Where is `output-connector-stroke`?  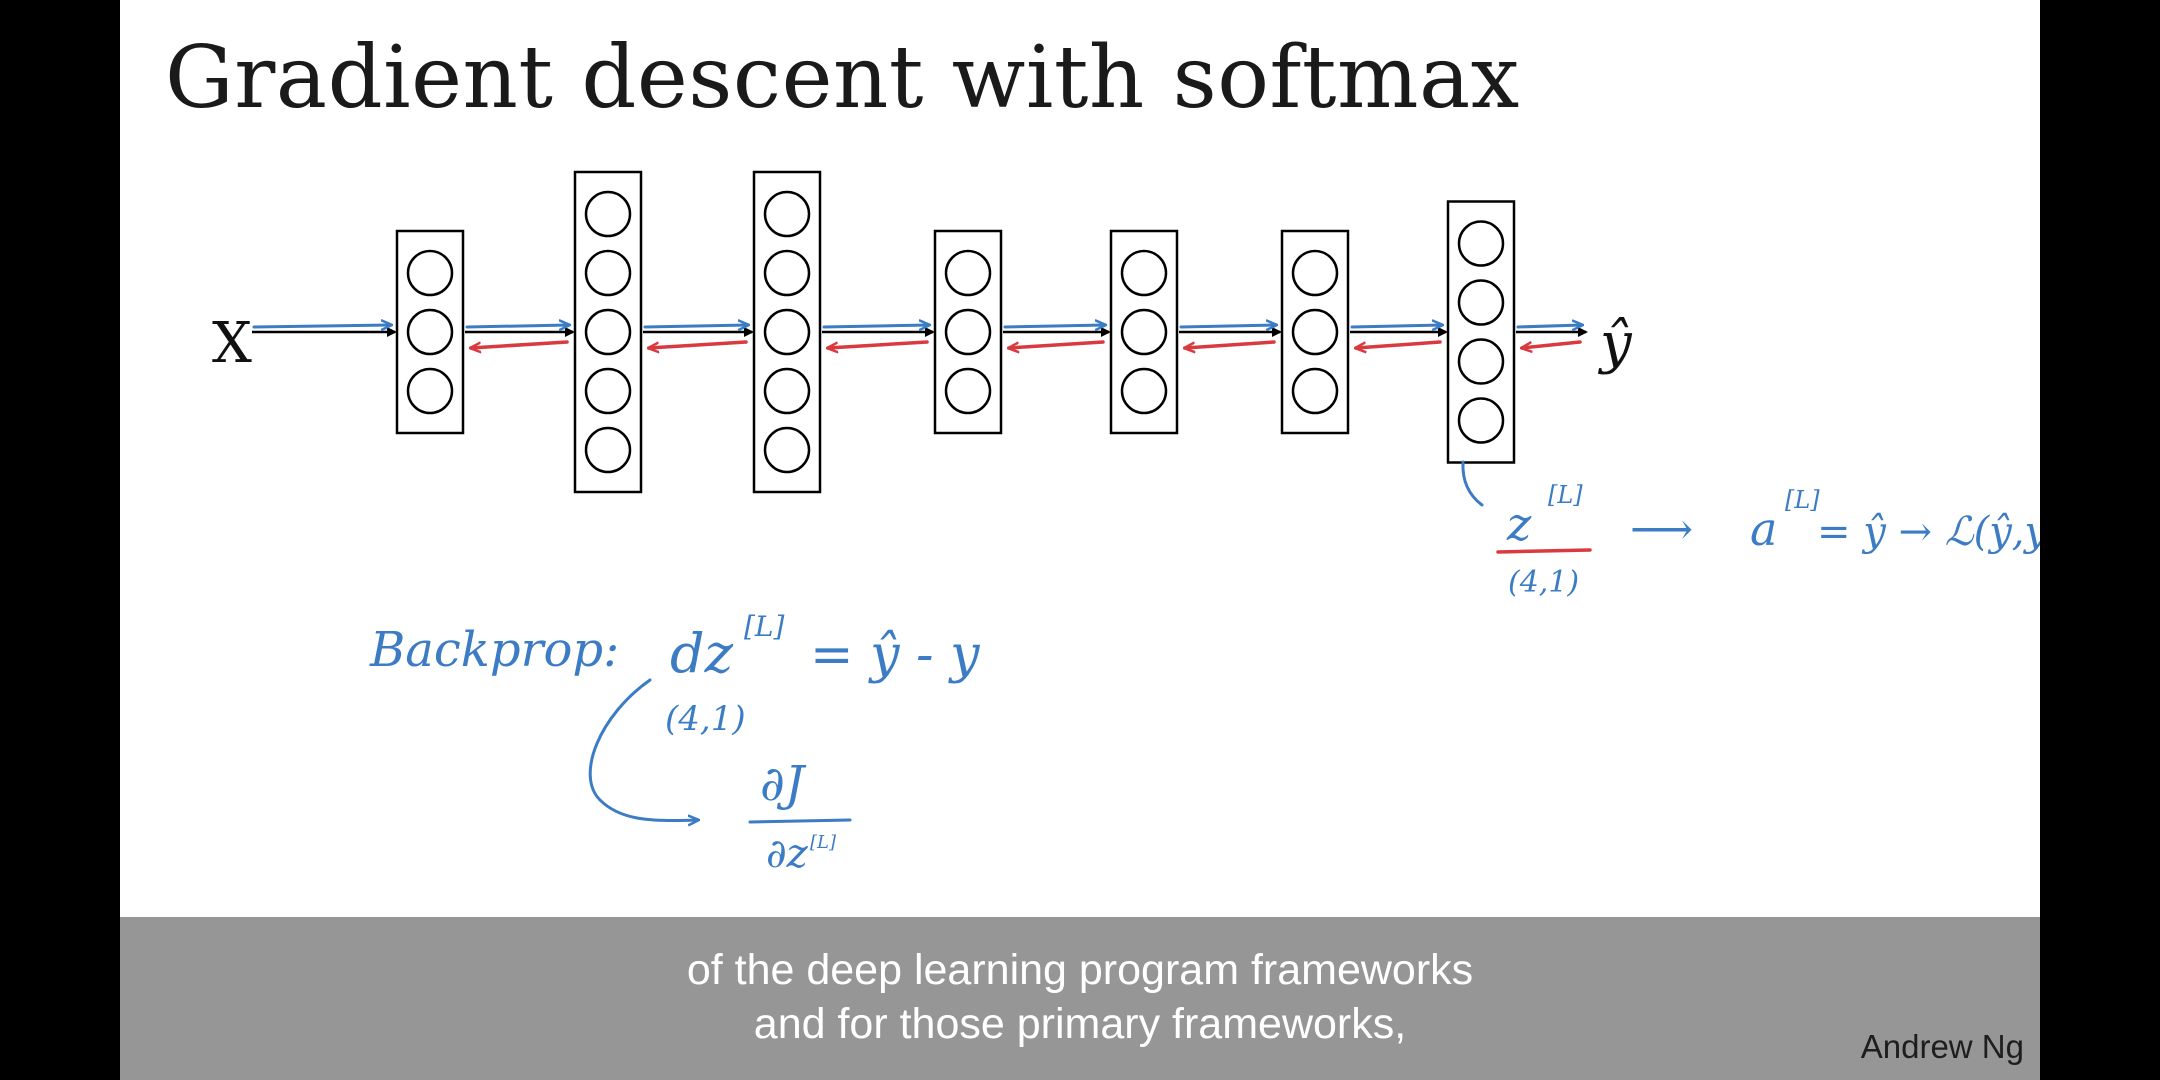 output-connector-stroke is located at coordinates (1472, 483).